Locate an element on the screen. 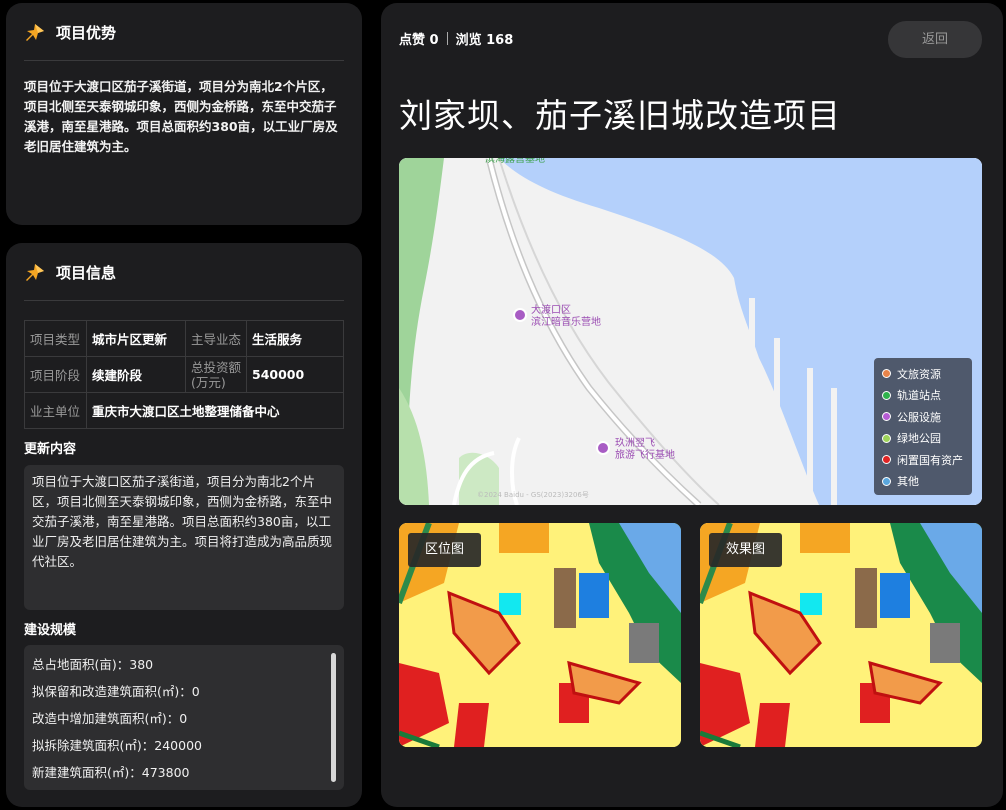 The width and height of the screenshot is (1006, 810). advantage-title: 项目优势 is located at coordinates (86, 33).